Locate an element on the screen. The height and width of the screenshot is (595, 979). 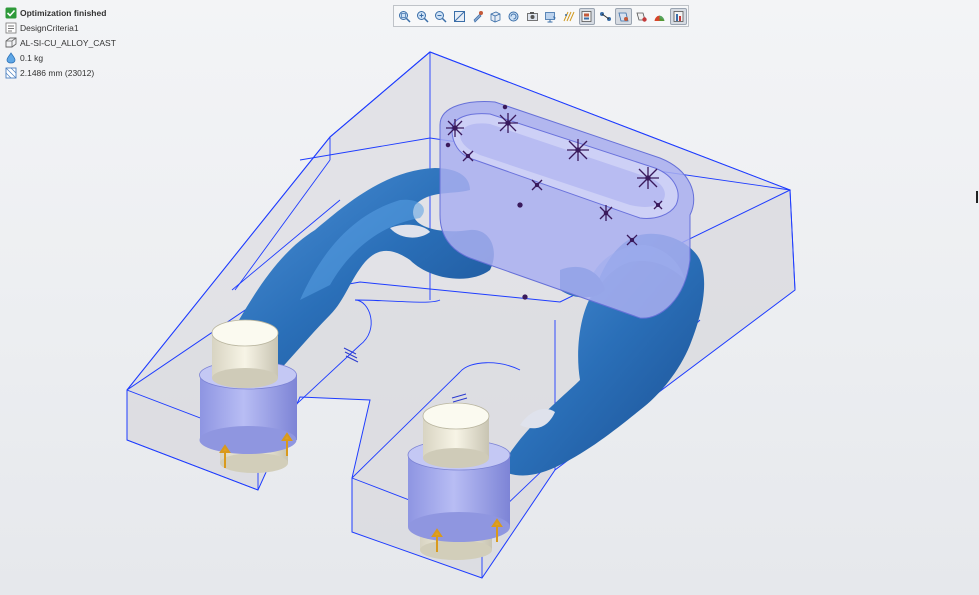
view-cube-icon is located at coordinates (495, 16).